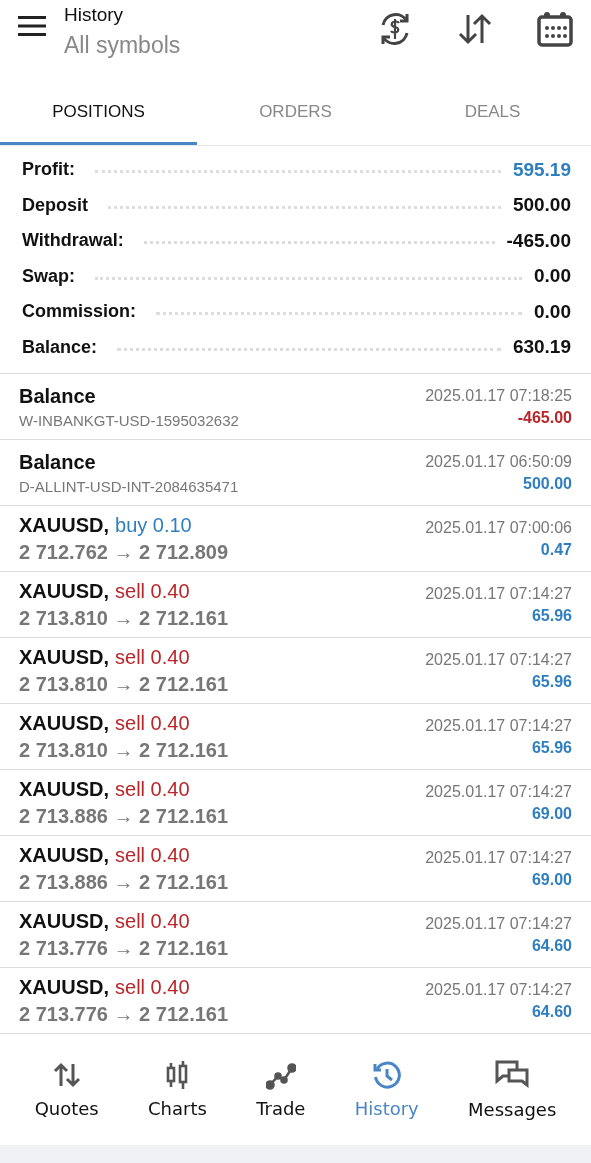 This screenshot has width=591, height=1163. I want to click on nav-item: Quotes, so click(66, 1089).